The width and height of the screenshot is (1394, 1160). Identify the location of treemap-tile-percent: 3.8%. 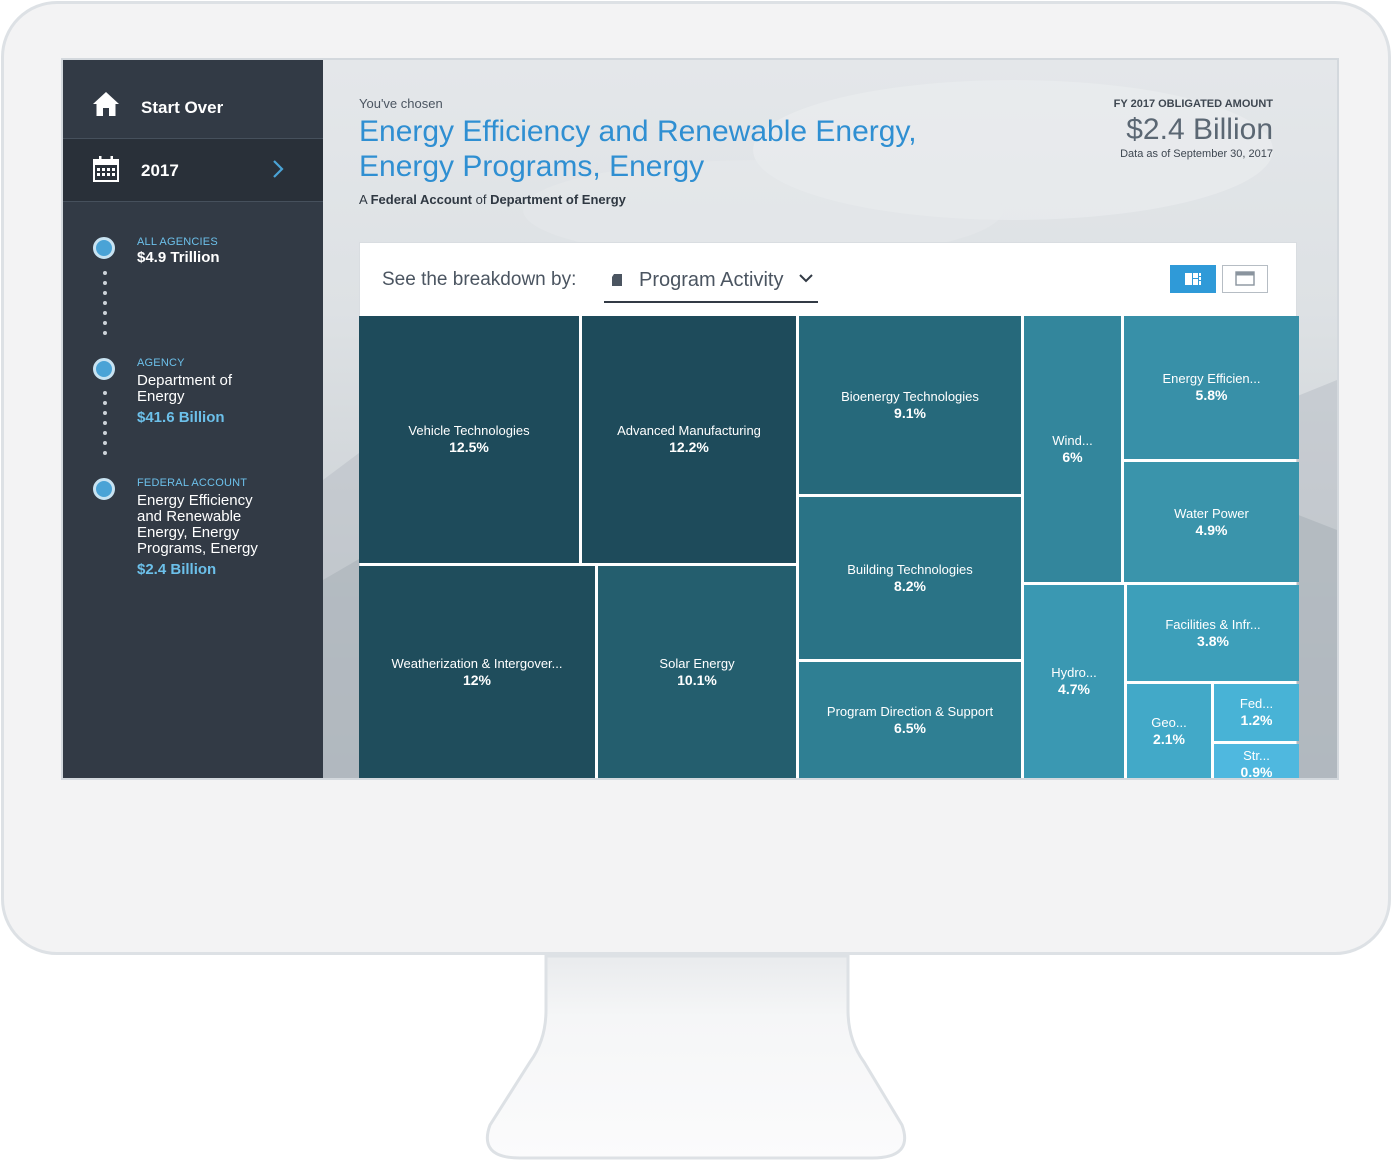
(1213, 640).